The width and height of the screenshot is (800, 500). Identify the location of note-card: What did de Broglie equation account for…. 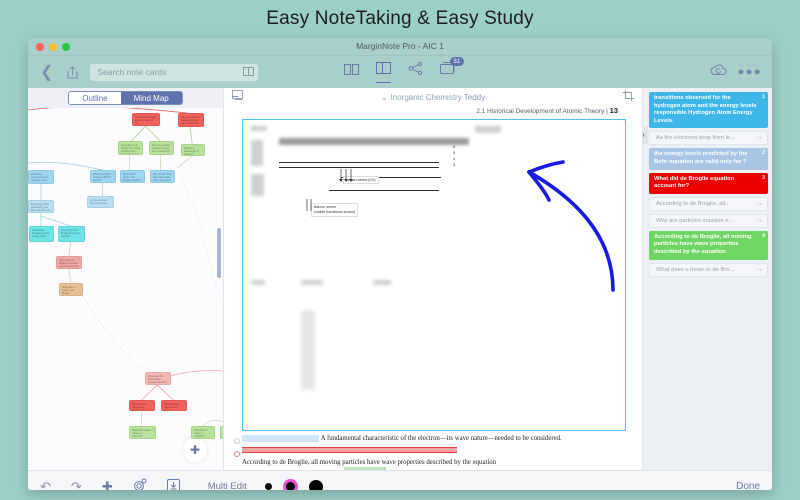
(708, 183).